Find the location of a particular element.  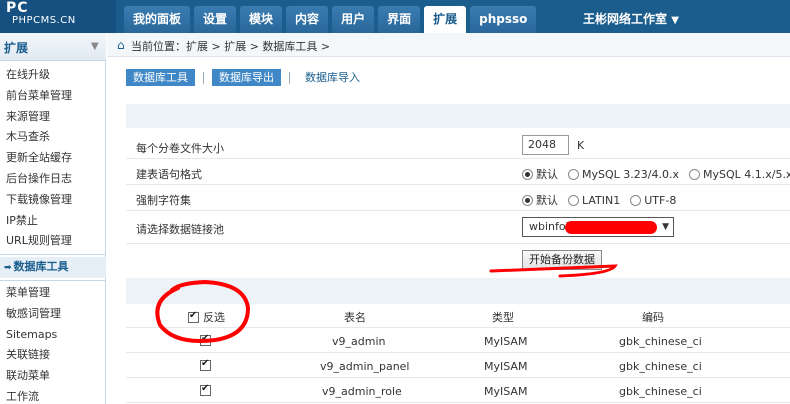

site-selector: 王彬网络工作室 ▼ is located at coordinates (631, 19).